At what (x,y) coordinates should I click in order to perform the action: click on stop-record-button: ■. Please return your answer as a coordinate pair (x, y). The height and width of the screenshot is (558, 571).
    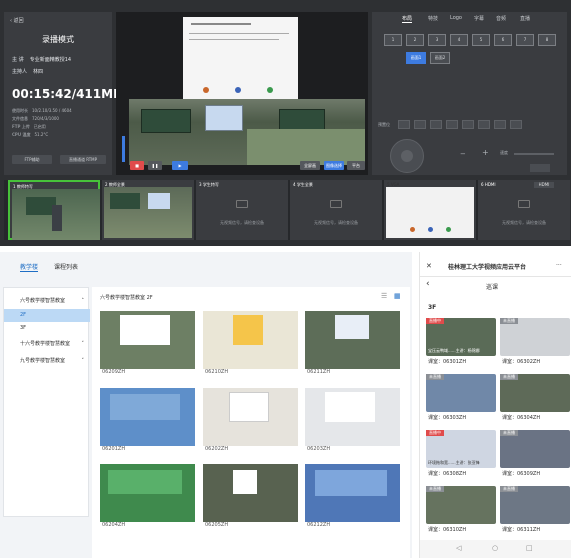
    Looking at the image, I should click on (137, 165).